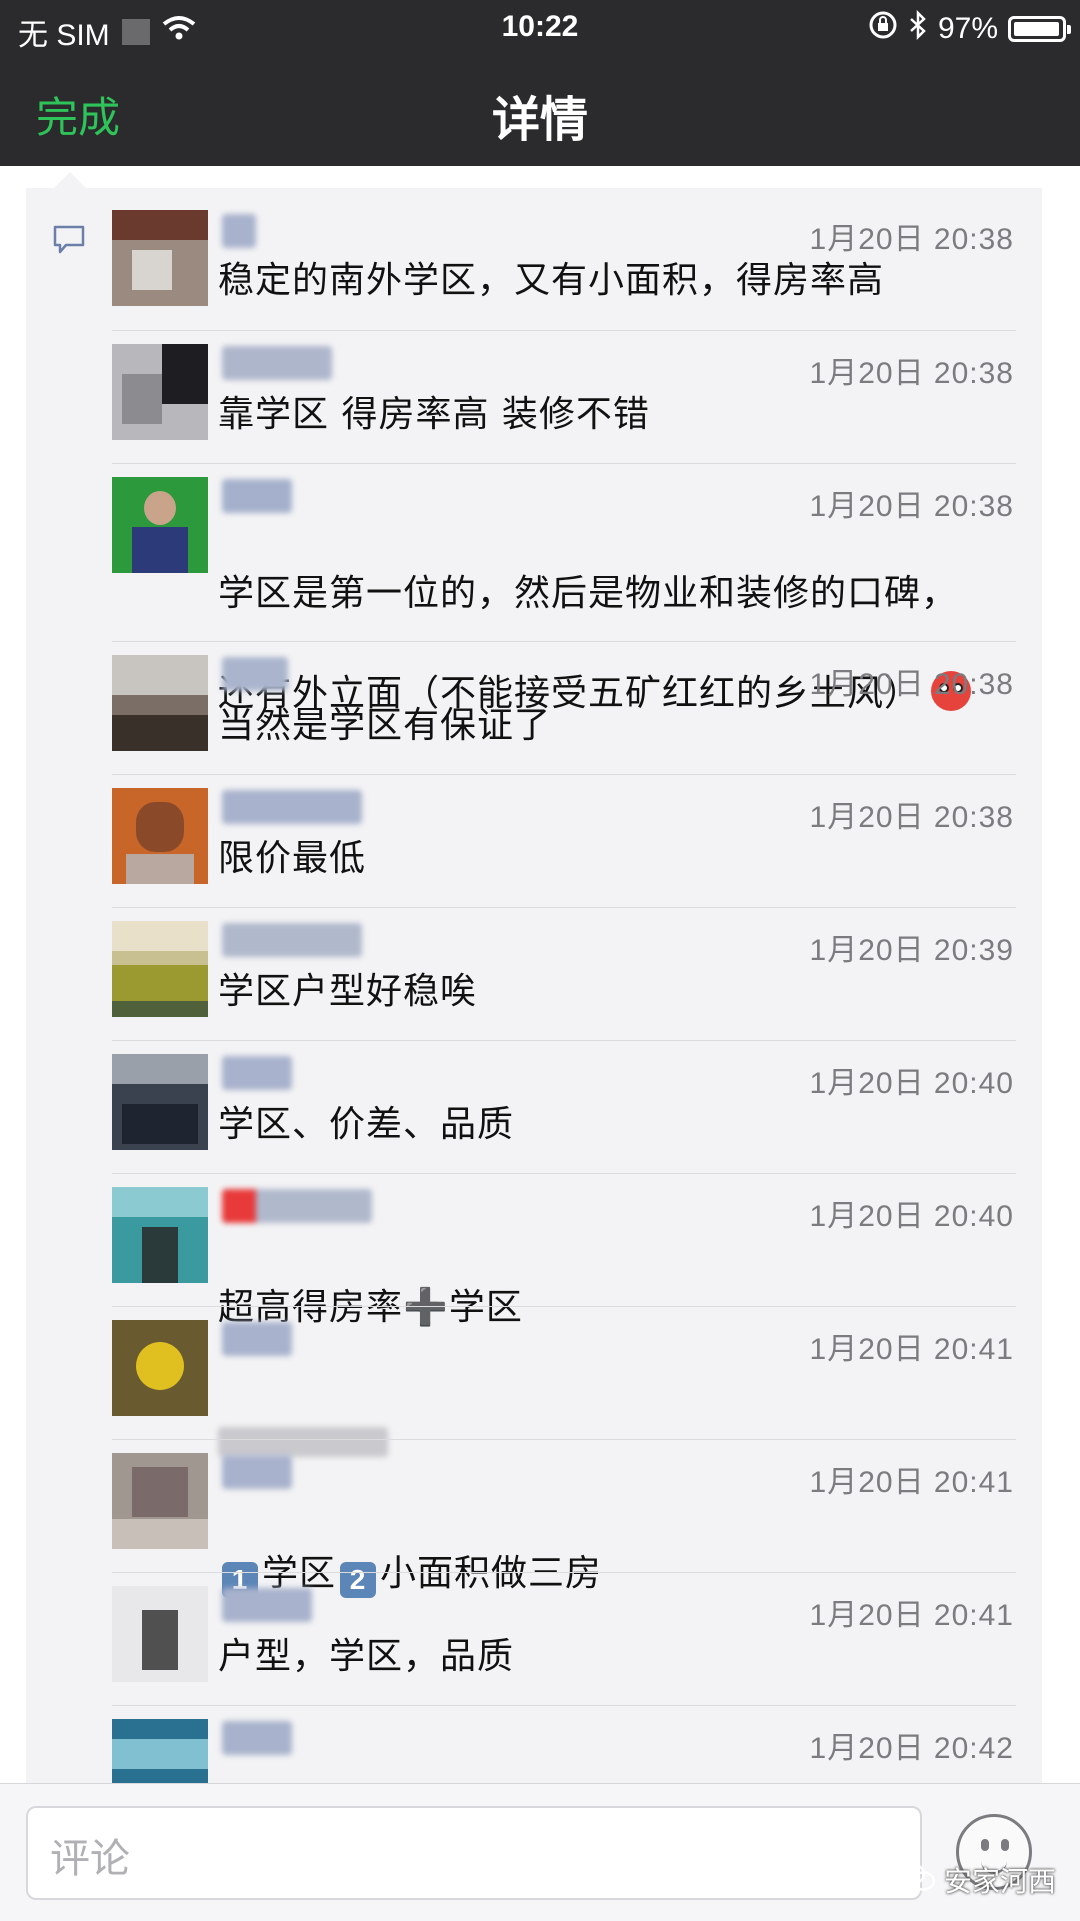  I want to click on comment-item: 1月20日 20:38 限价最低, so click(534, 840).